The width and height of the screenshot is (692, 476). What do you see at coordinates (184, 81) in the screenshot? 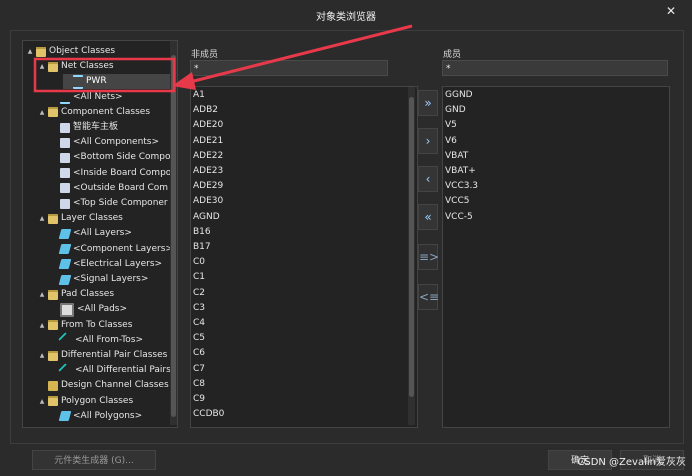
I see `annotation-arrow-head` at bounding box center [184, 81].